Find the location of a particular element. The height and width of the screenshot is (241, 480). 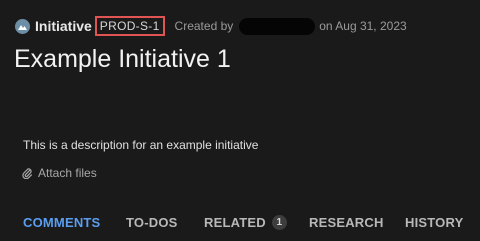

paperclip-icon is located at coordinates (27, 173).